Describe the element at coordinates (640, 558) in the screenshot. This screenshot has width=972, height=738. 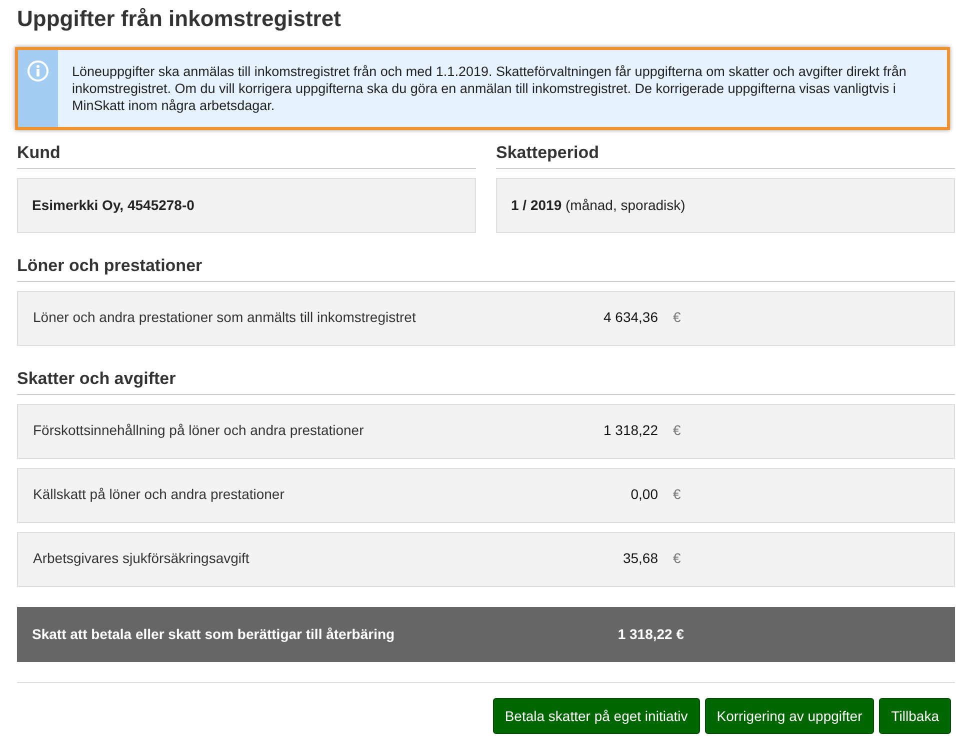
I see `row-amount: 35,68` at that location.